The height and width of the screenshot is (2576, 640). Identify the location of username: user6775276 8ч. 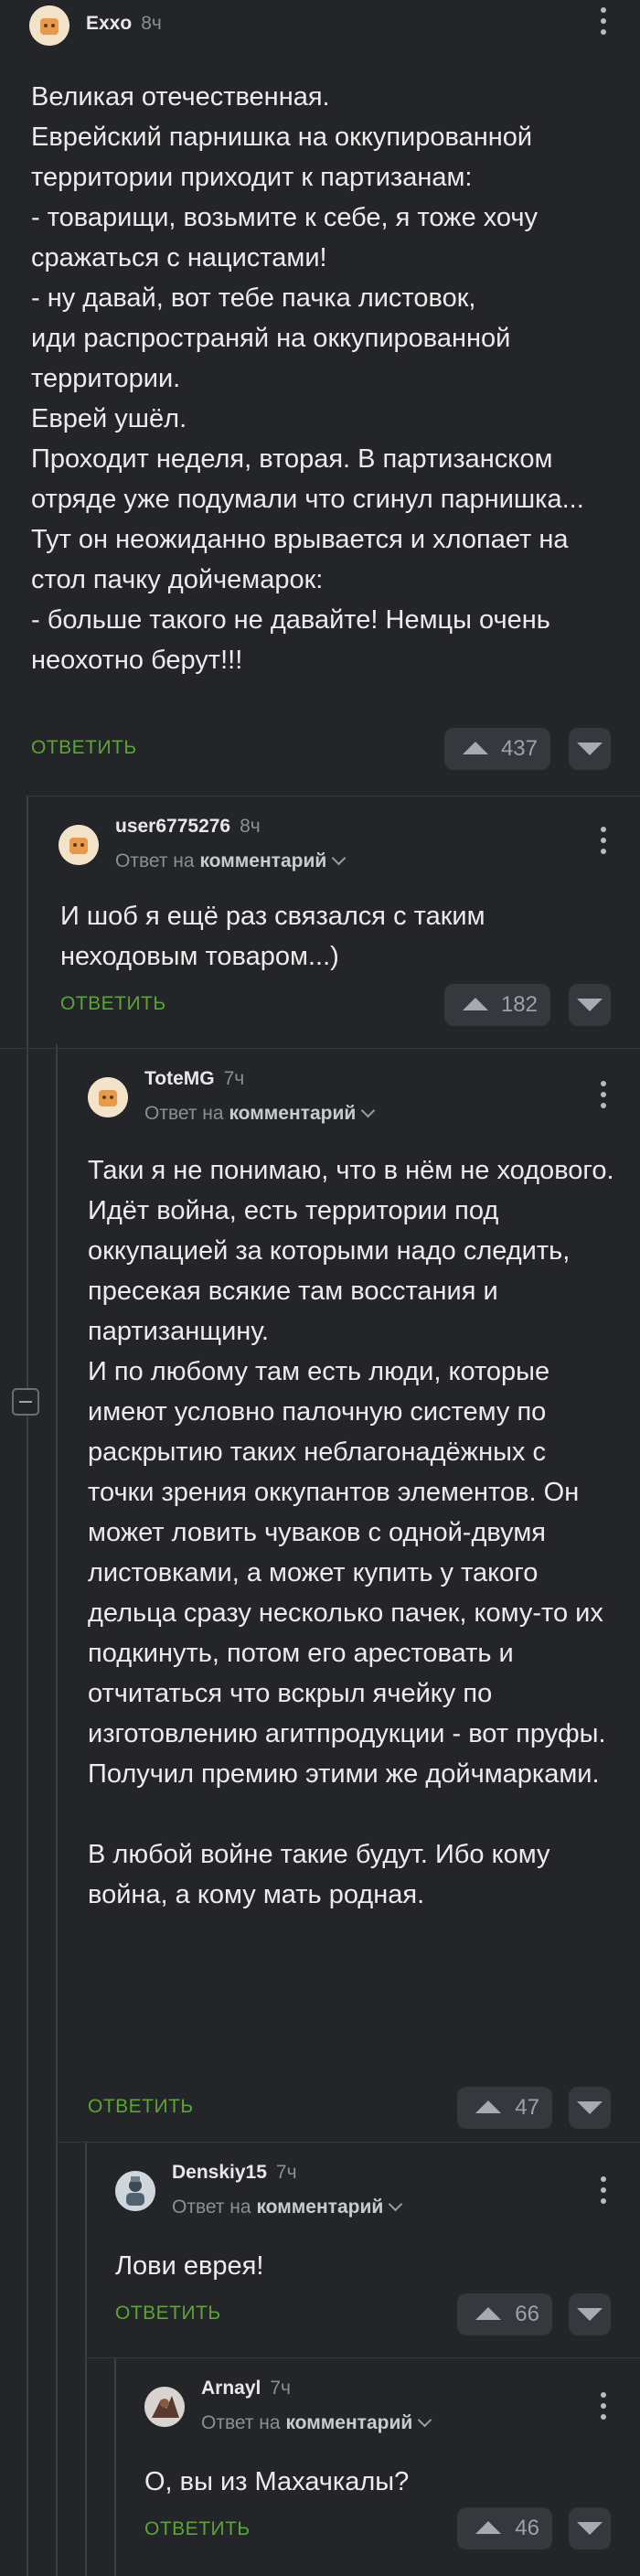
(188, 827).